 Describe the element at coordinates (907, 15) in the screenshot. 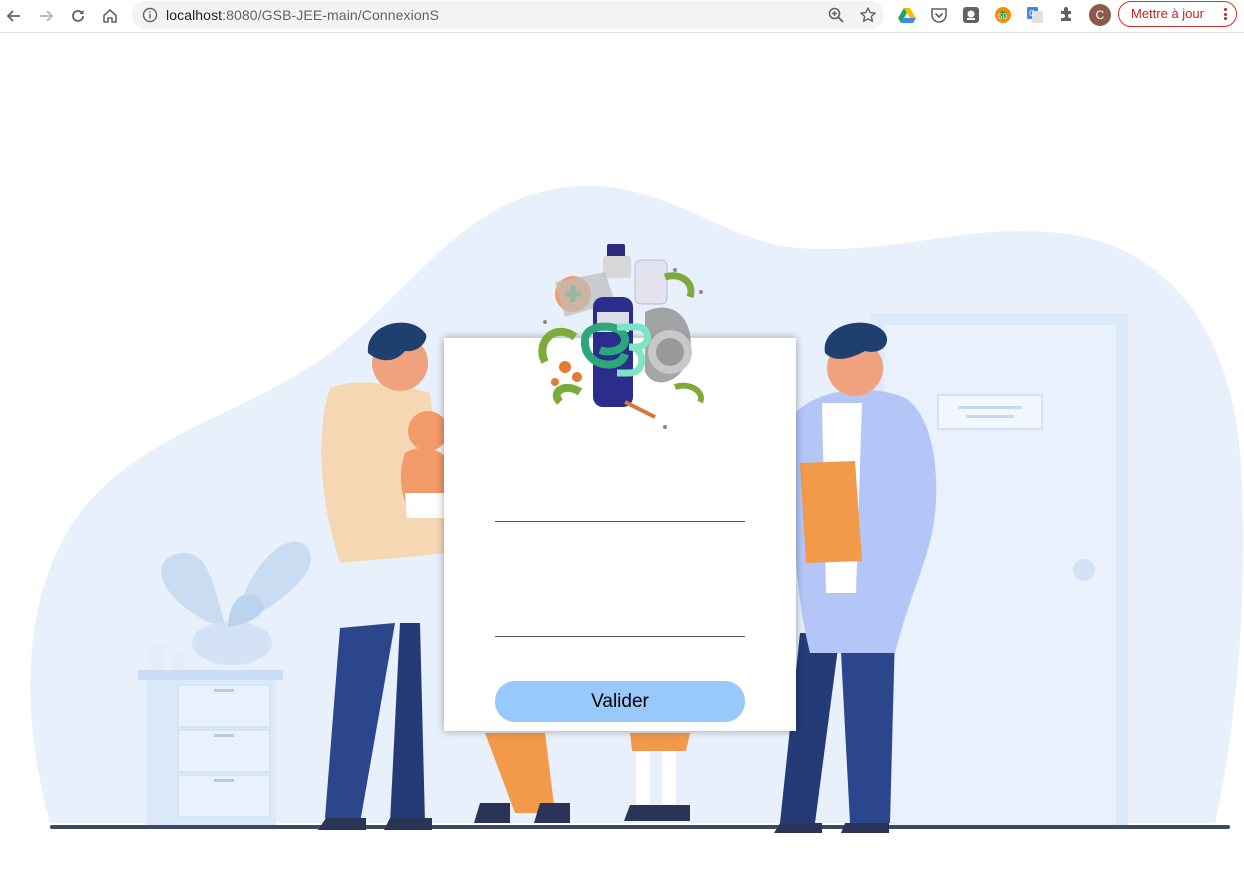

I see `google-drive-icon` at that location.